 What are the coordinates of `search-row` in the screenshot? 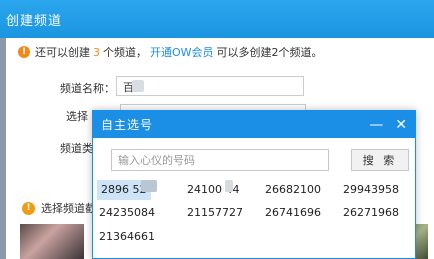 It's located at (220, 160).